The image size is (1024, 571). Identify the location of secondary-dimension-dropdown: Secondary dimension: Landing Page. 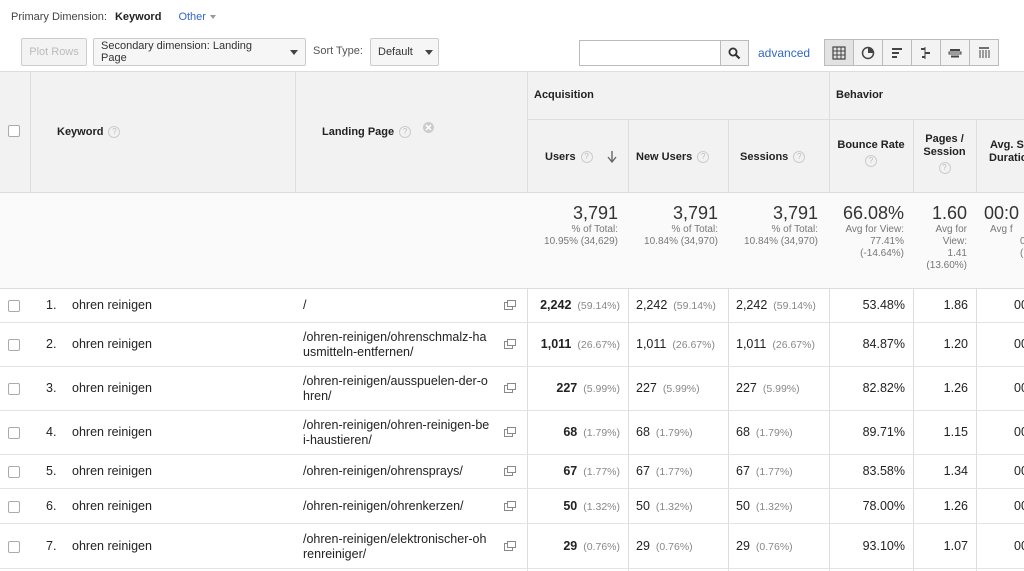
(199, 52).